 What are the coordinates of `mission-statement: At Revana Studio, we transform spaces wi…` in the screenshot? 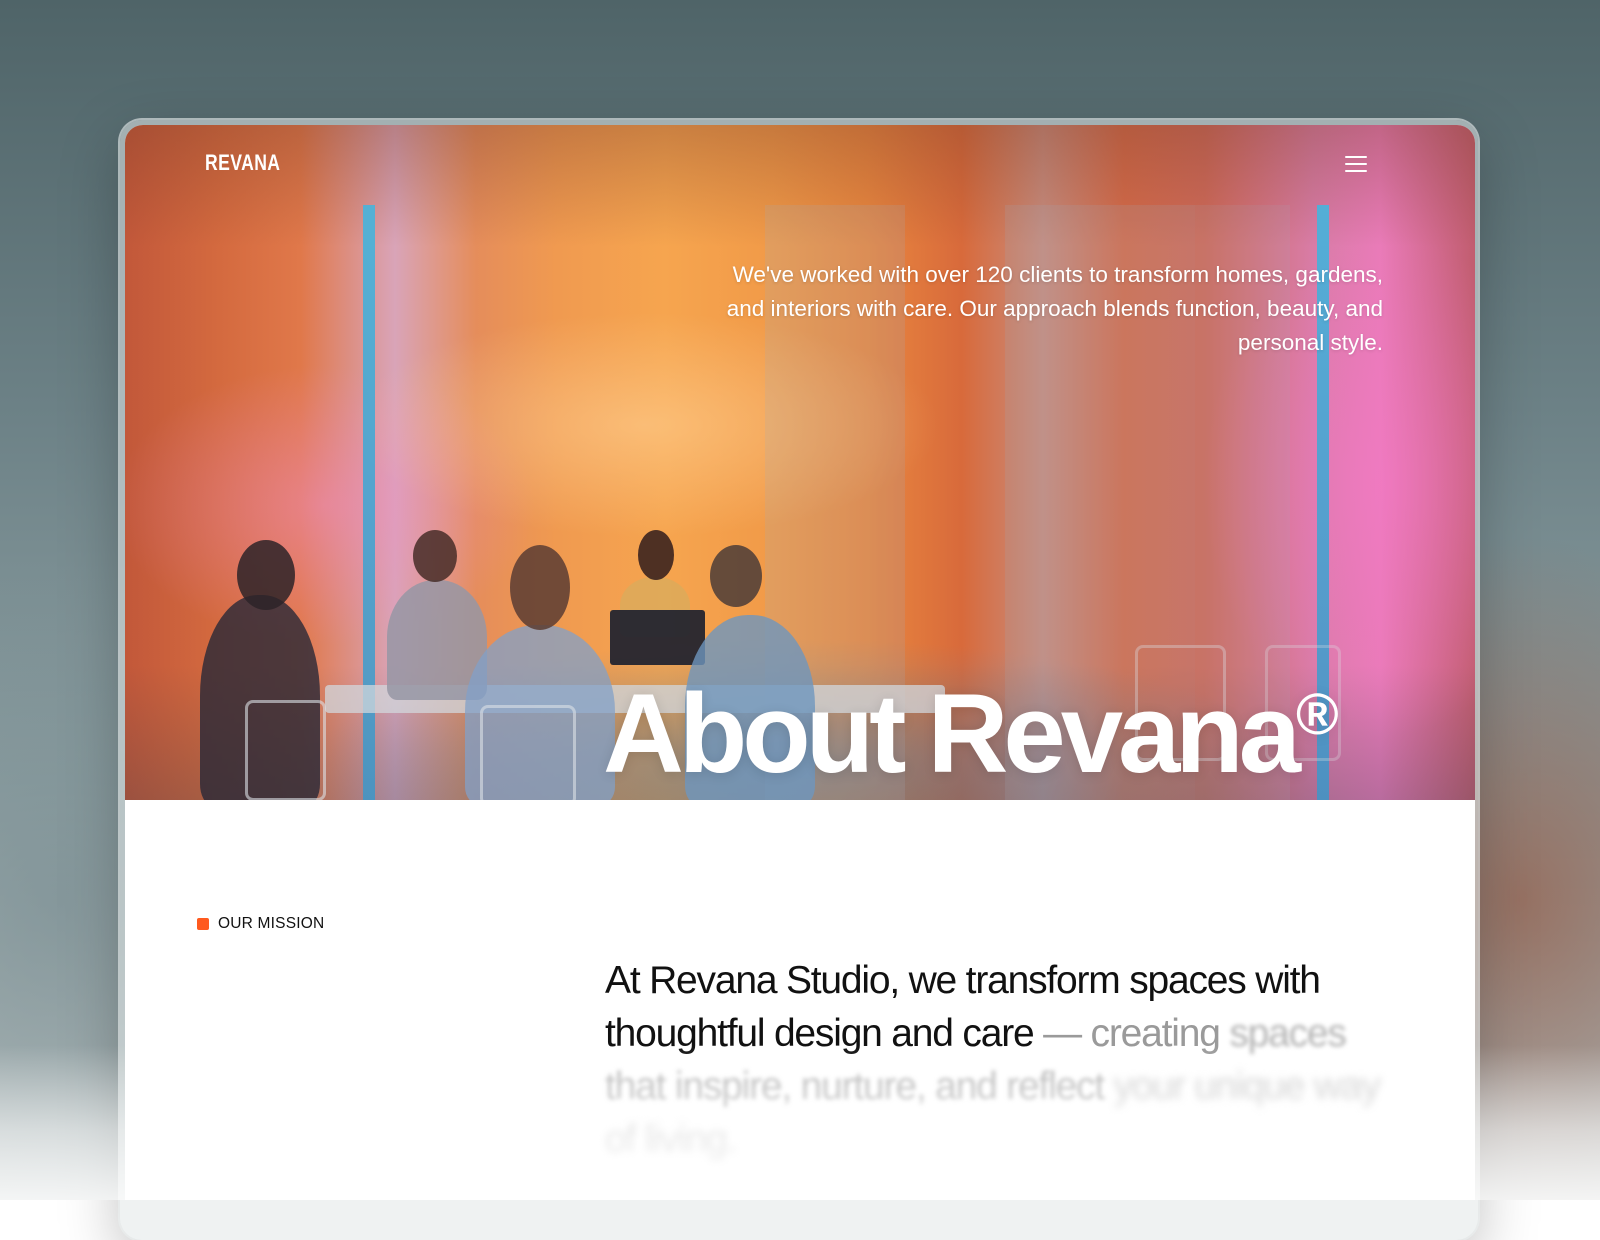 It's located at (1005, 1060).